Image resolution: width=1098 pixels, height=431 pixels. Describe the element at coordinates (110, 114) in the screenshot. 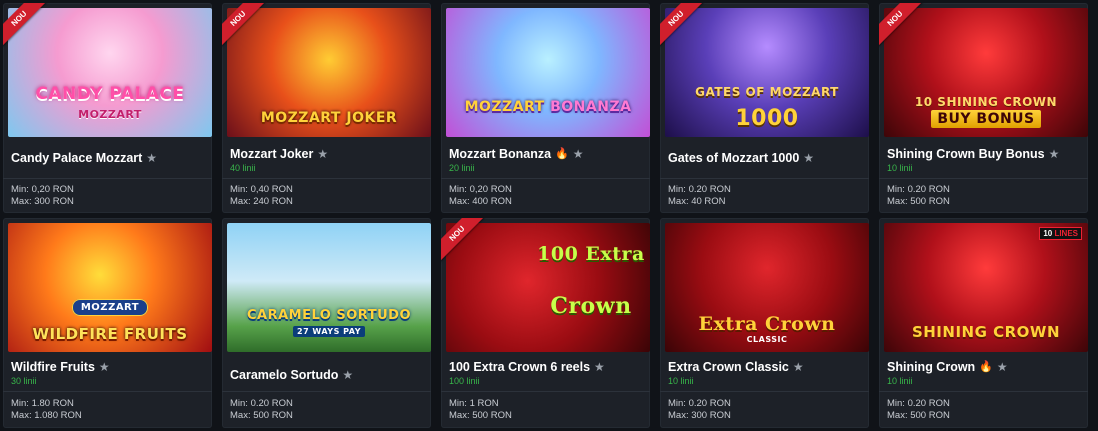

I see `game-logo-subtext: MOZZART` at that location.